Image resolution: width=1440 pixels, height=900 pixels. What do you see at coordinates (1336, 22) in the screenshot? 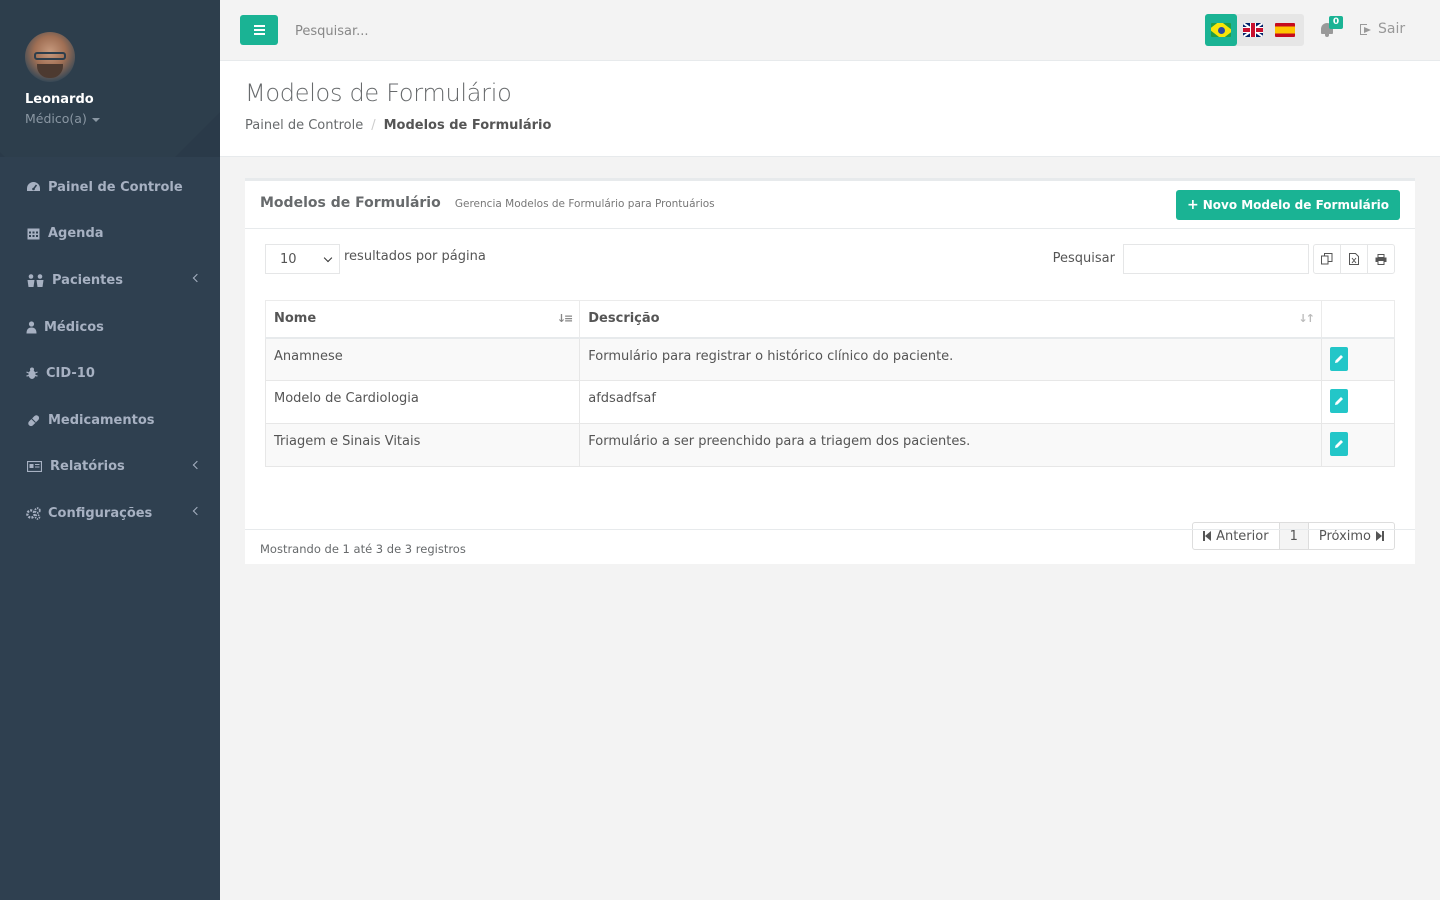
I see `notification-badge: 0` at bounding box center [1336, 22].